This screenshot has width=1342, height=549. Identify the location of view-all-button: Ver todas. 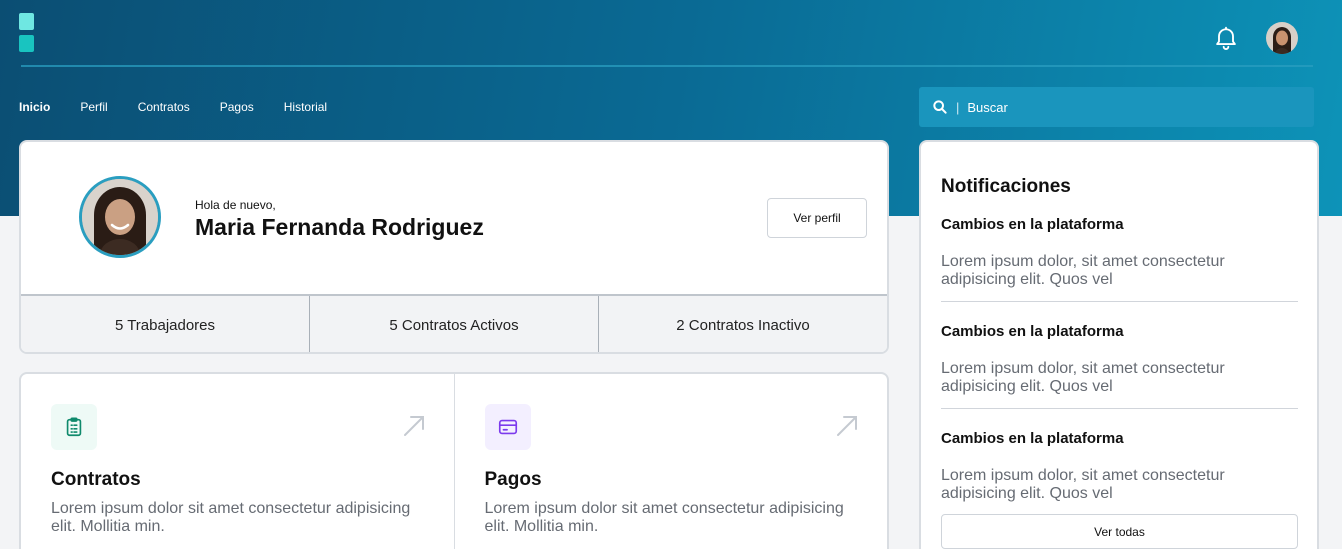
(1119, 531).